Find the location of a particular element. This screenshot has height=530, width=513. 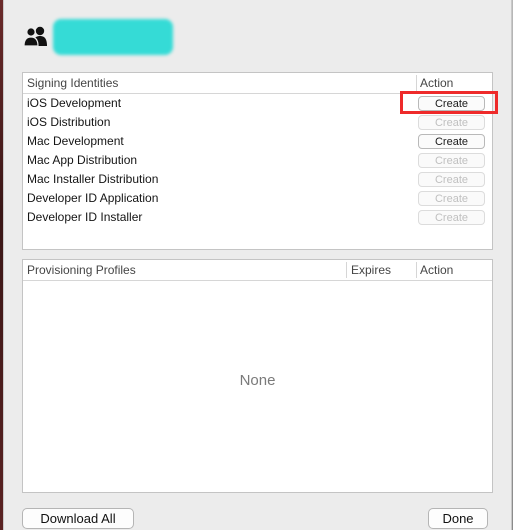

signing-identity-row: iOS Development Create is located at coordinates (260, 102).